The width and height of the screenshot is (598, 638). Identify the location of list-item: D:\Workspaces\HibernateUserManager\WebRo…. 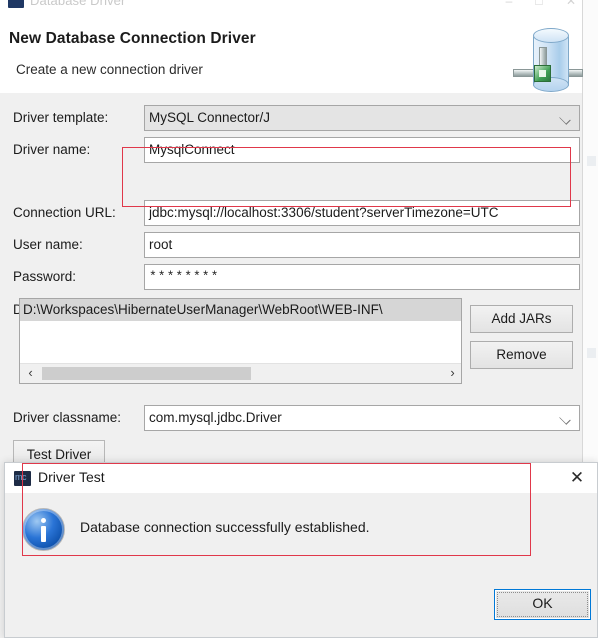
(240, 310).